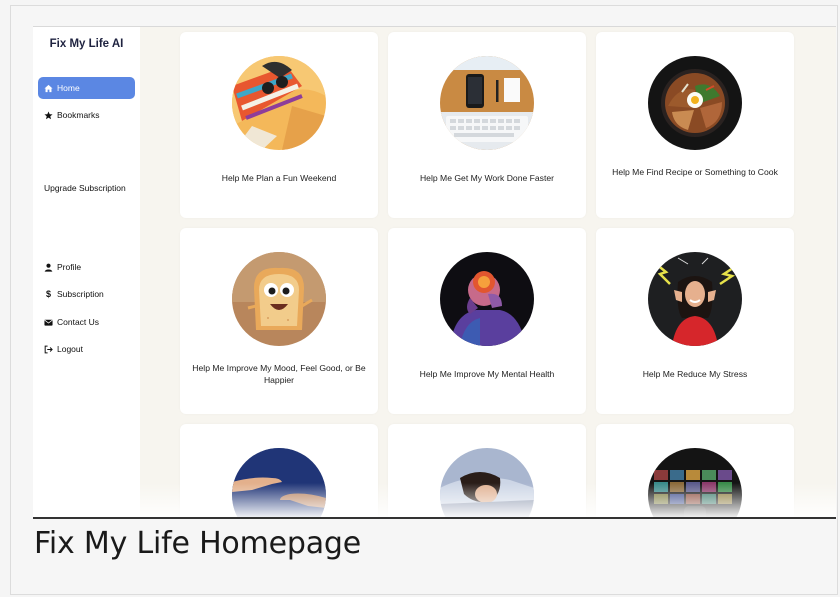 The height and width of the screenshot is (597, 840). What do you see at coordinates (695, 172) in the screenshot?
I see `card-label: Help Me Find Recipe or Something to Cook` at bounding box center [695, 172].